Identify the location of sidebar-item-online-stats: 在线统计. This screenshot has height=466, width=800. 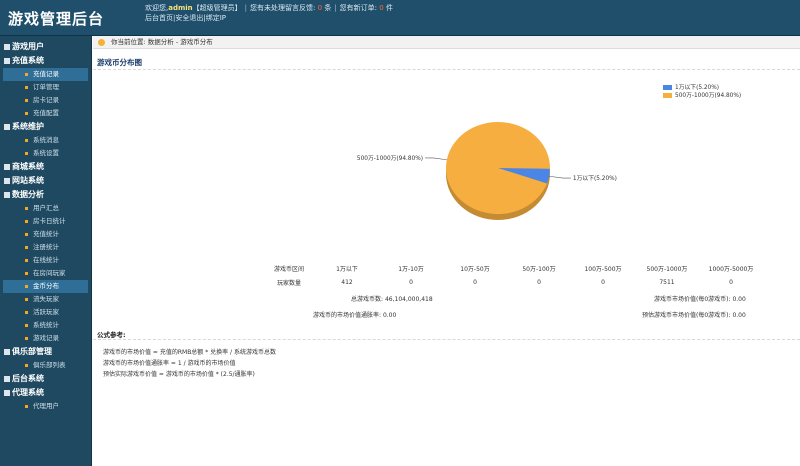
(45, 260).